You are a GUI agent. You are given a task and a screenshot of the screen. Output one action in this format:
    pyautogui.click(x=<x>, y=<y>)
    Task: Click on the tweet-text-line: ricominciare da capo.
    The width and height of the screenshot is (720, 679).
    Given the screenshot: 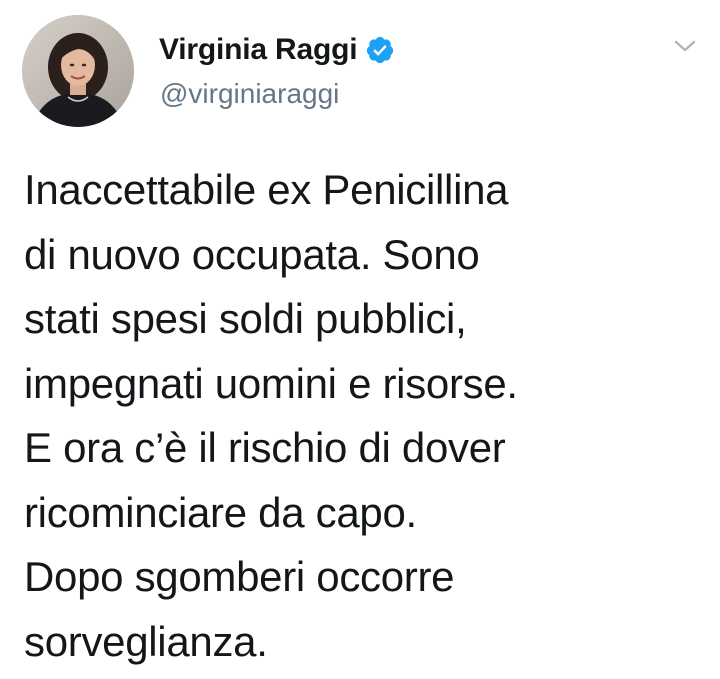 What is the action you would take?
    pyautogui.click(x=220, y=512)
    